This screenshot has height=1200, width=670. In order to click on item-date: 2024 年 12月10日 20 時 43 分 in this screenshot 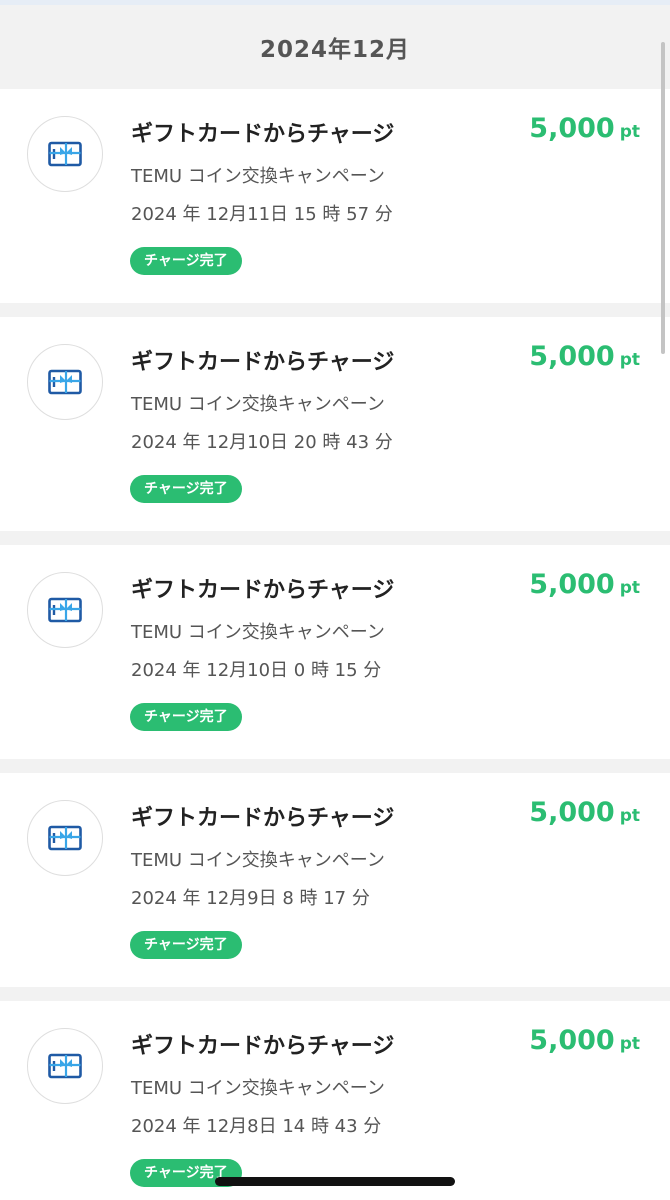, I will do `click(262, 442)`.